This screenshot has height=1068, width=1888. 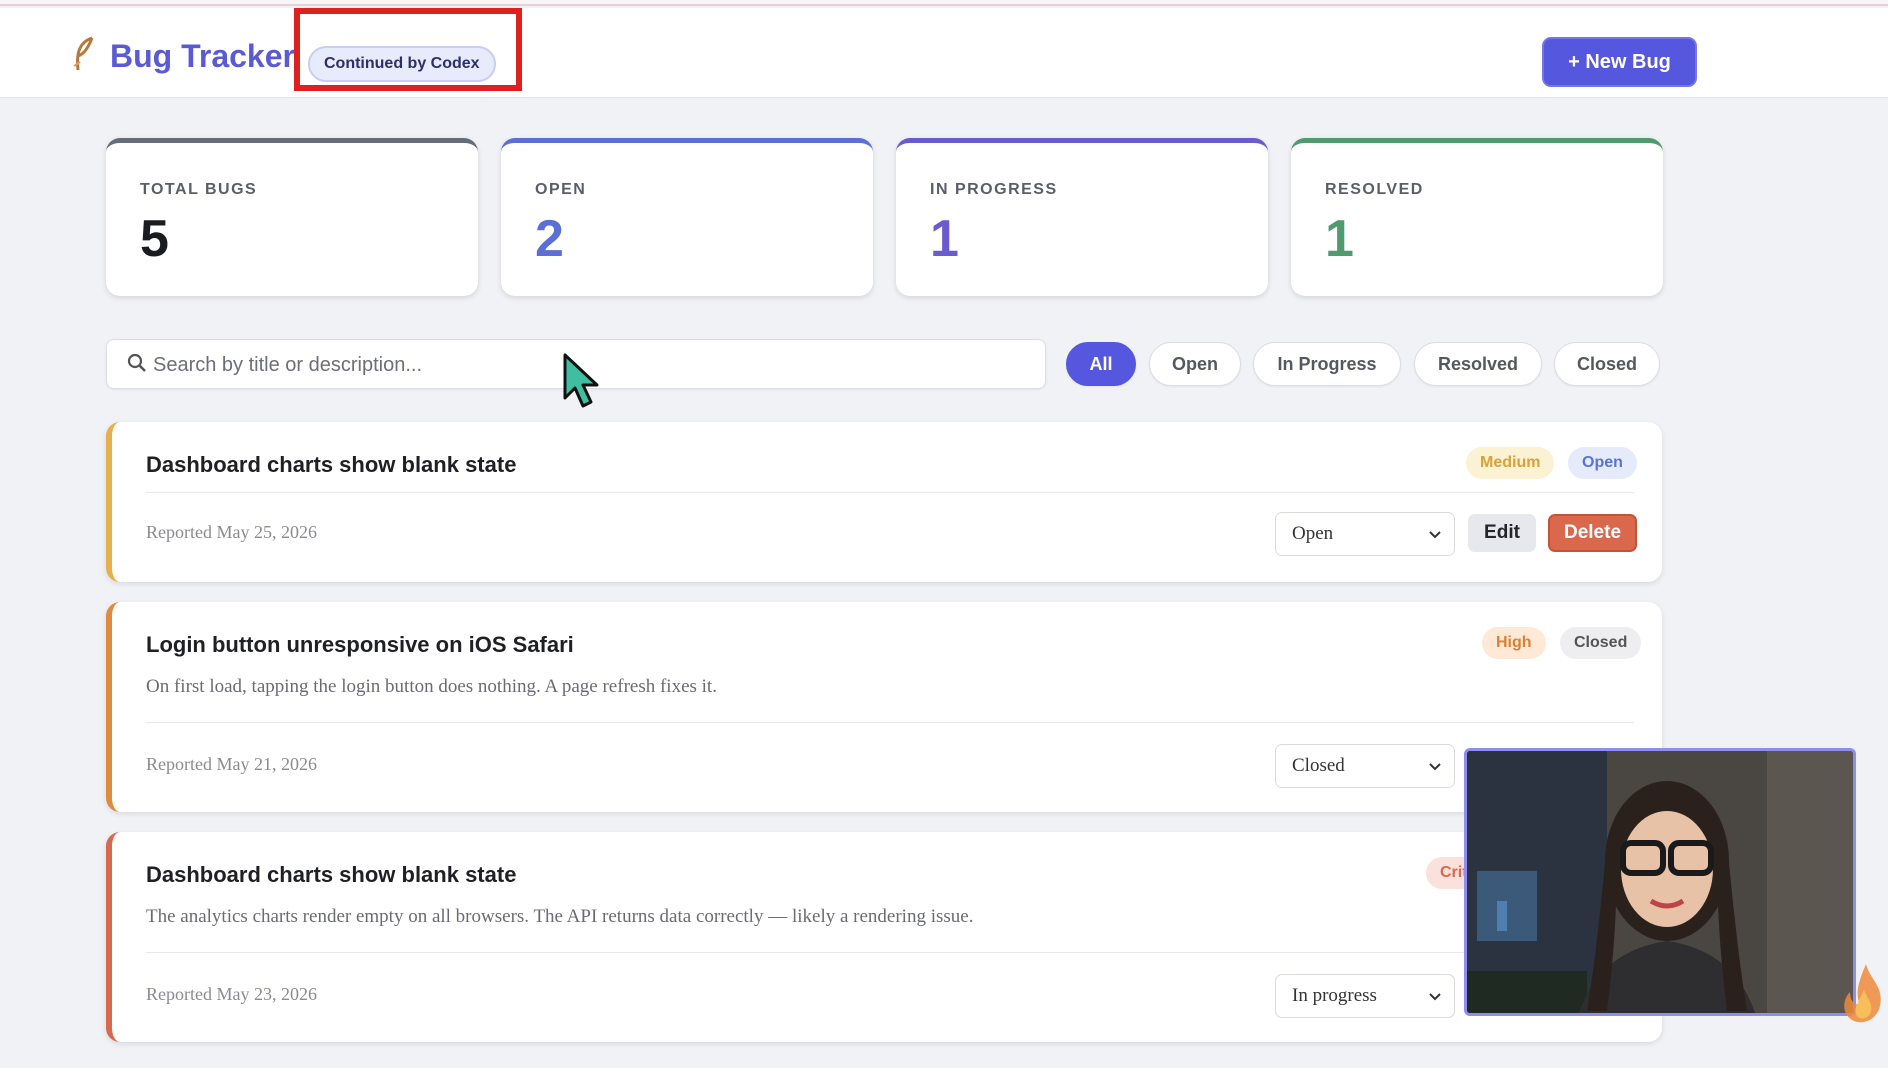 I want to click on filter-in-progress: In Progress, so click(x=1327, y=364).